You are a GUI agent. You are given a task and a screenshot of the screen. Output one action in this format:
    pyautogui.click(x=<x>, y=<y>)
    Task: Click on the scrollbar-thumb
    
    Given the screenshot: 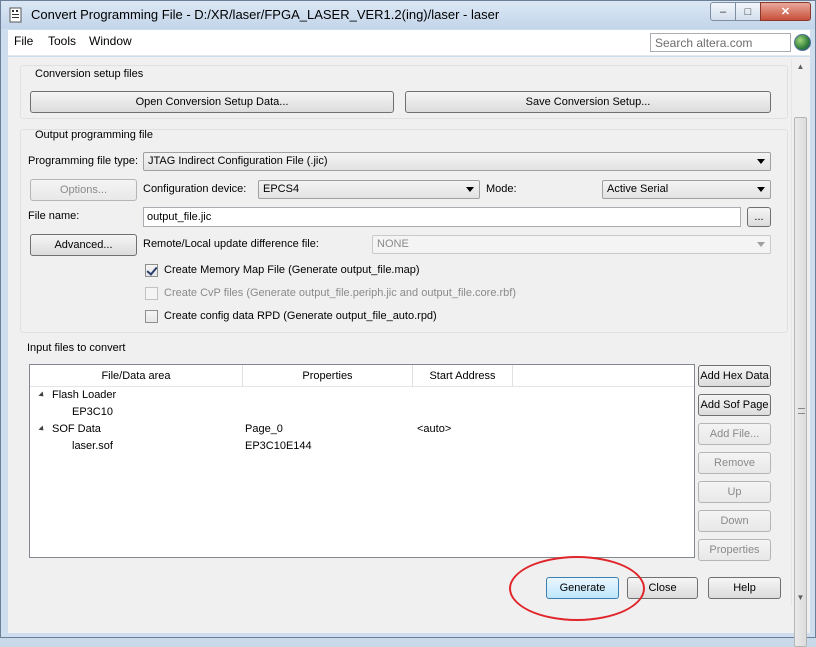 What is the action you would take?
    pyautogui.click(x=800, y=382)
    